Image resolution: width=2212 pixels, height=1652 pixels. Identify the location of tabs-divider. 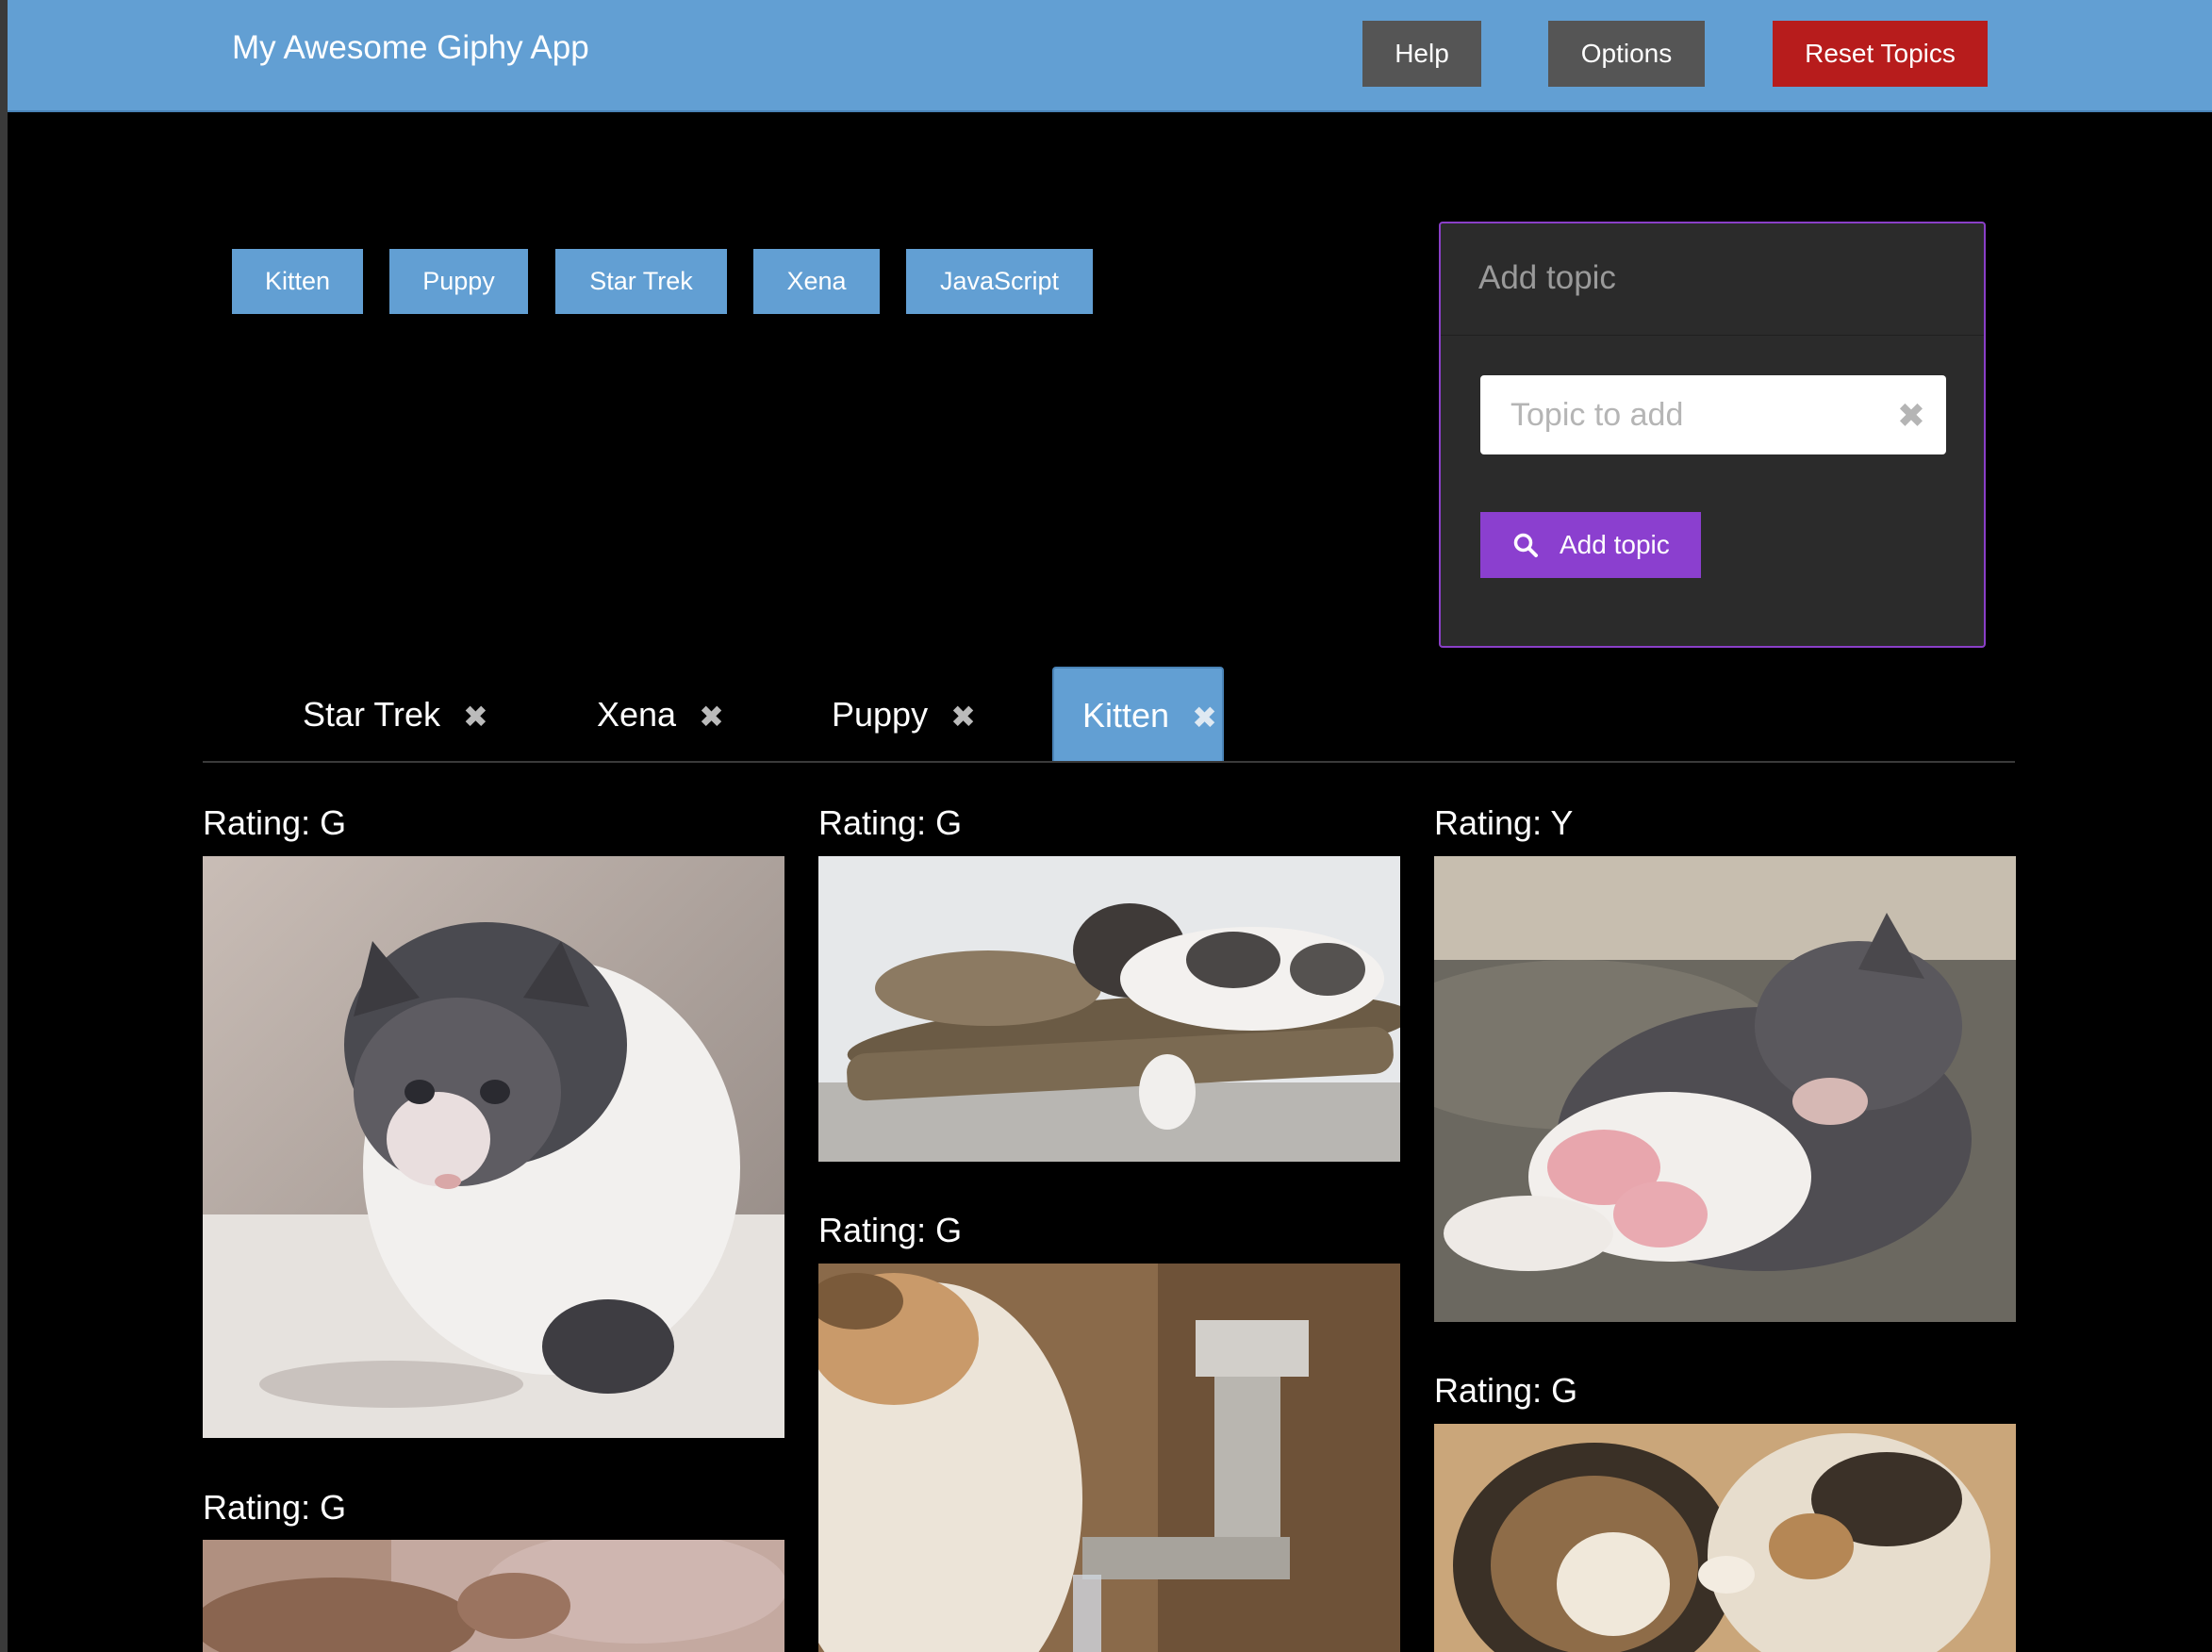
(1109, 762).